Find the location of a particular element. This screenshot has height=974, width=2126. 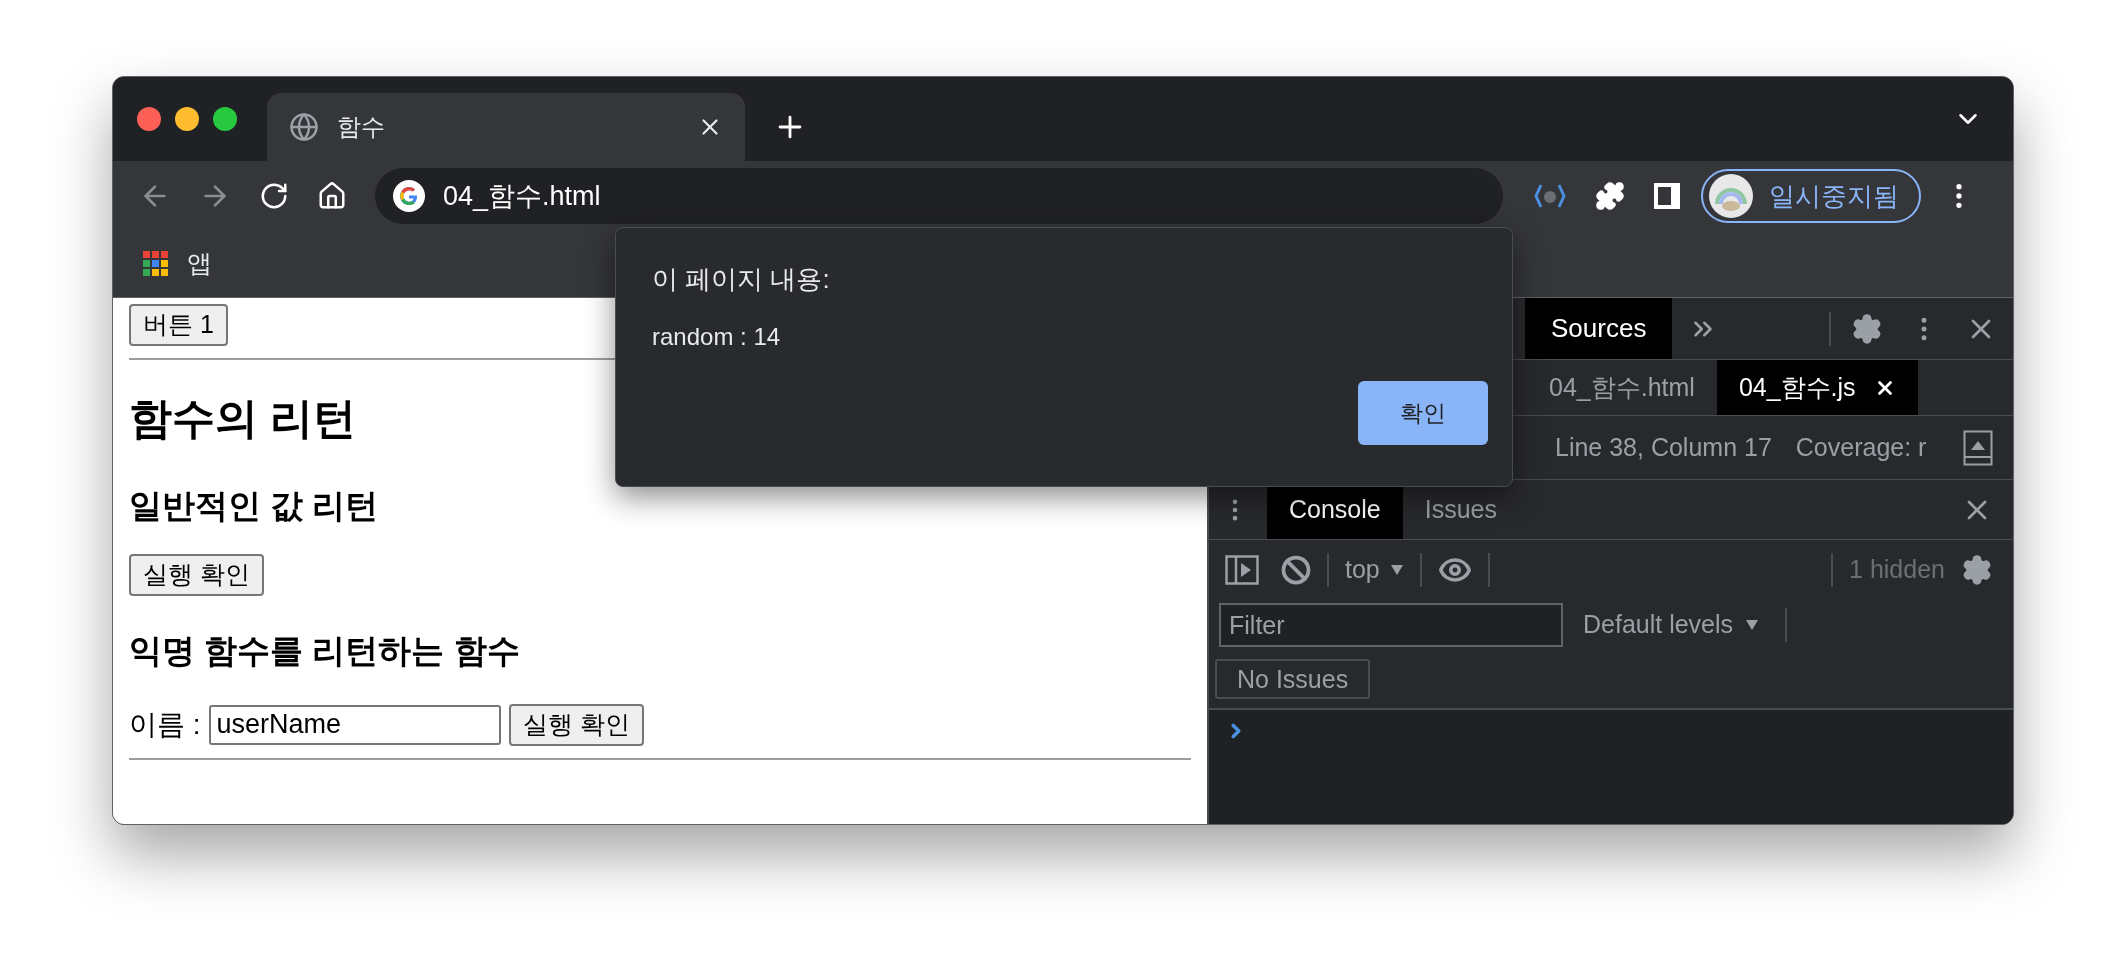

dialog-message: random : 14 is located at coordinates (717, 337).